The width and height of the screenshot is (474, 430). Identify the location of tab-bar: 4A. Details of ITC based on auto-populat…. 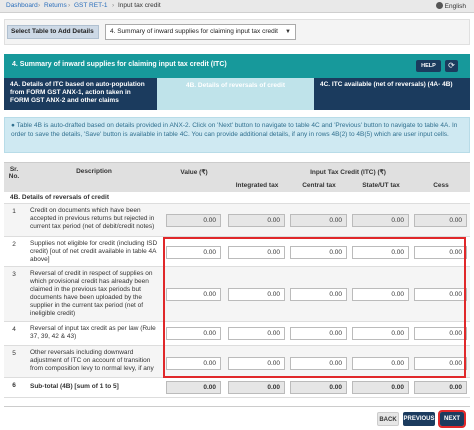
(237, 94).